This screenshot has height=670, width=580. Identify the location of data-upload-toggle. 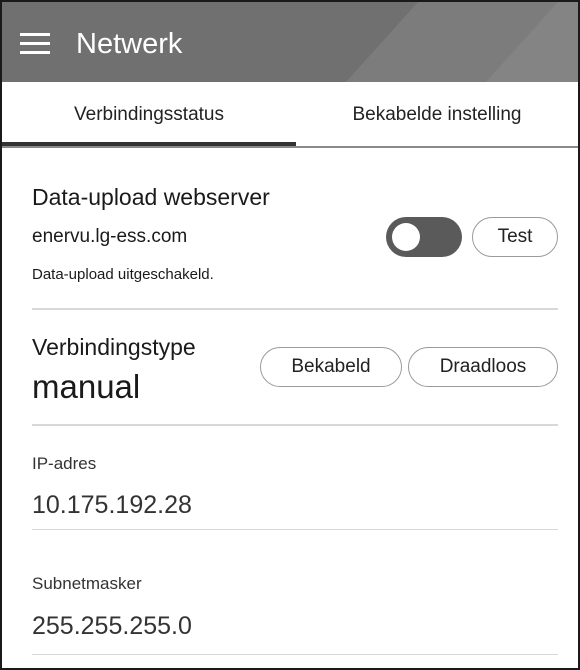
(424, 237).